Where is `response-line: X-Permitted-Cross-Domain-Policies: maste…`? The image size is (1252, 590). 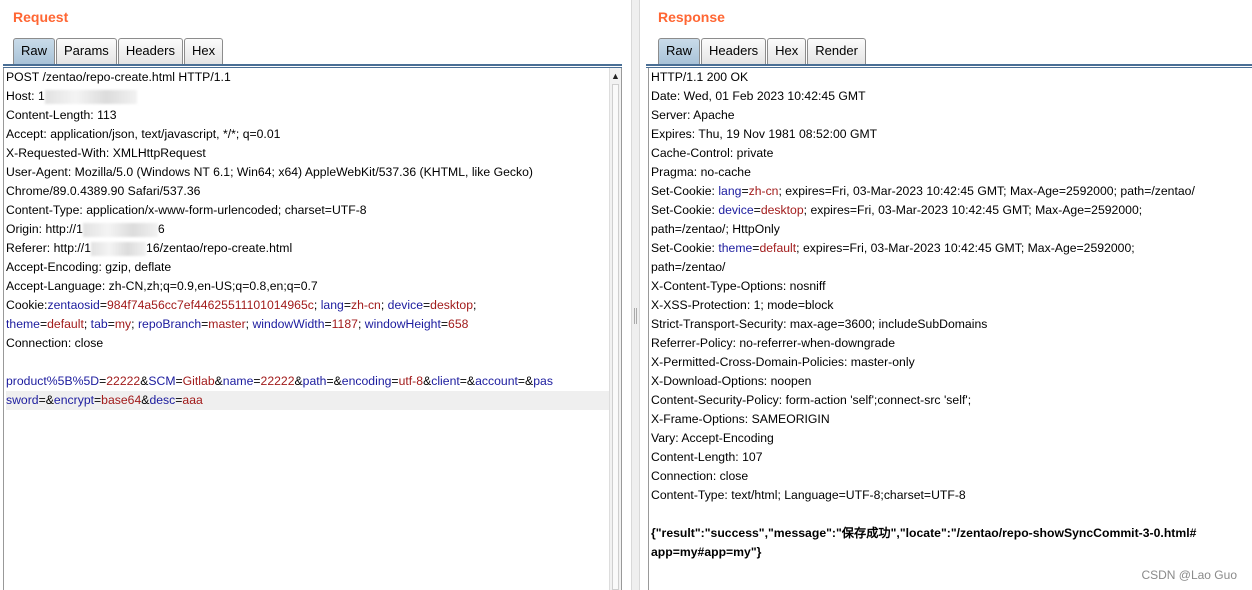
response-line: X-Permitted-Cross-Domain-Policies: maste… is located at coordinates (949, 362).